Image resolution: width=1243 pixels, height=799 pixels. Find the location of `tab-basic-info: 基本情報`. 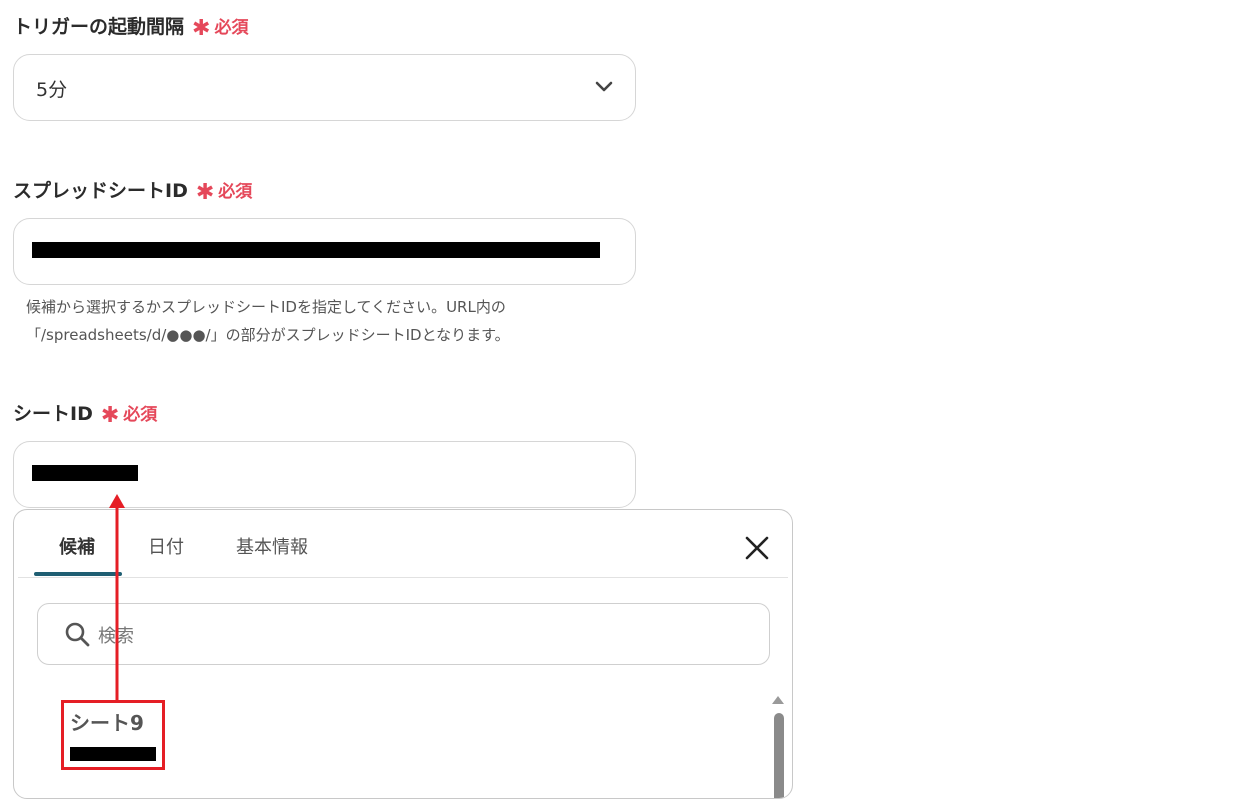

tab-basic-info: 基本情報 is located at coordinates (272, 546).